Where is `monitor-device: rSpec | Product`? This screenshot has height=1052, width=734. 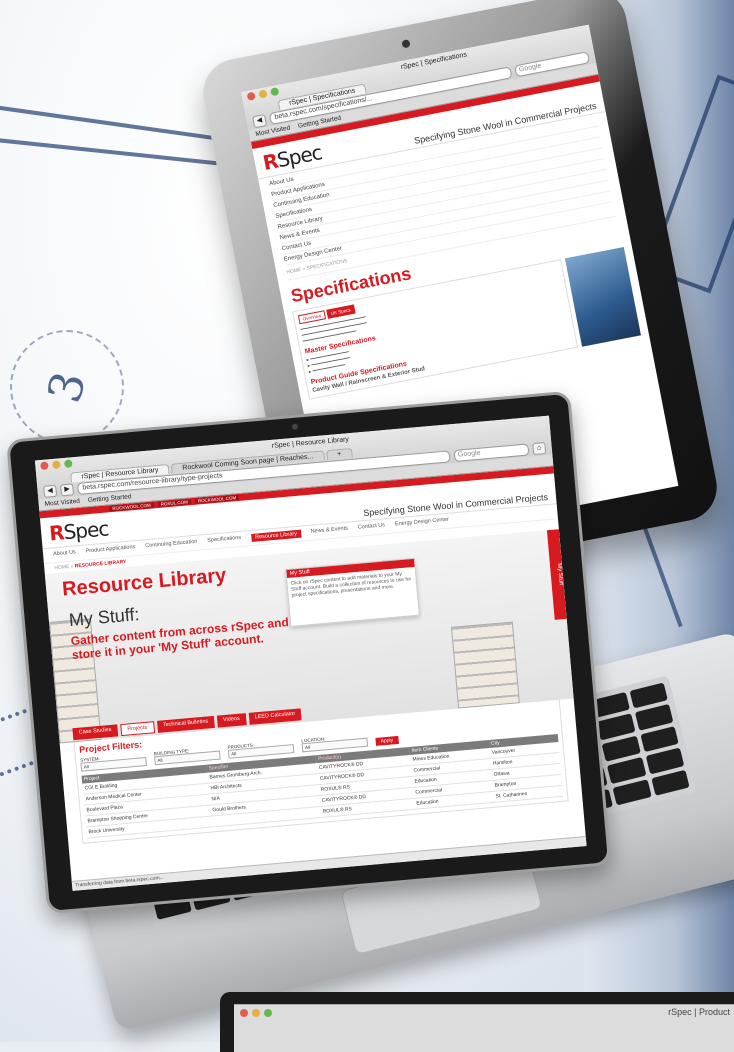 monitor-device: rSpec | Product is located at coordinates (477, 1022).